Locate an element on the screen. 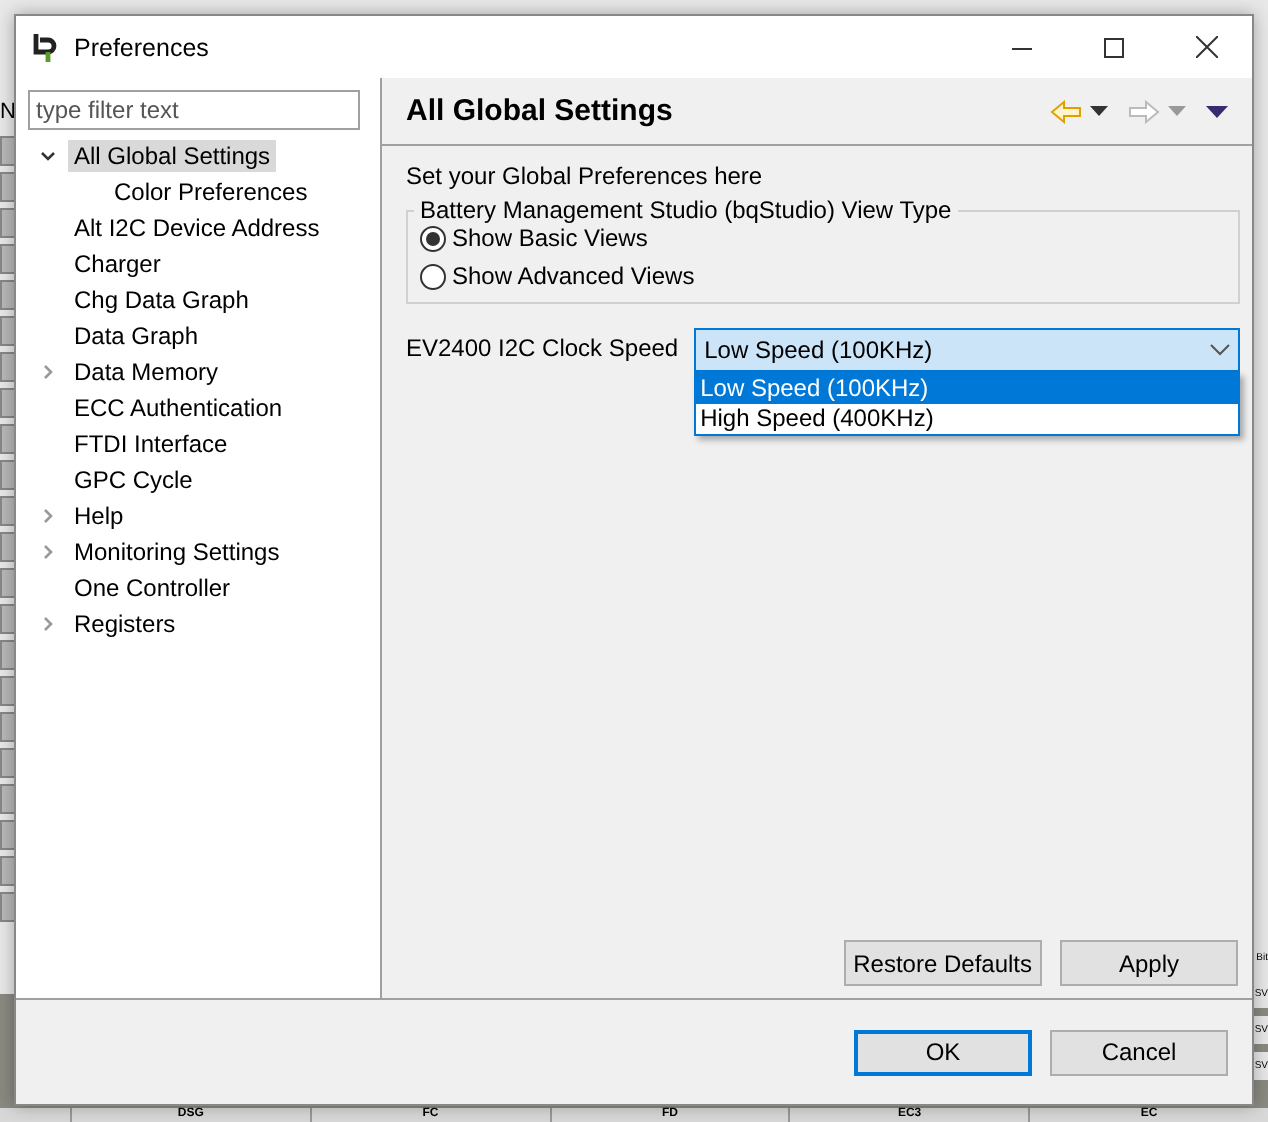 The image size is (1268, 1122). field-label: EV2400 I2C Clock Speed is located at coordinates (542, 349).